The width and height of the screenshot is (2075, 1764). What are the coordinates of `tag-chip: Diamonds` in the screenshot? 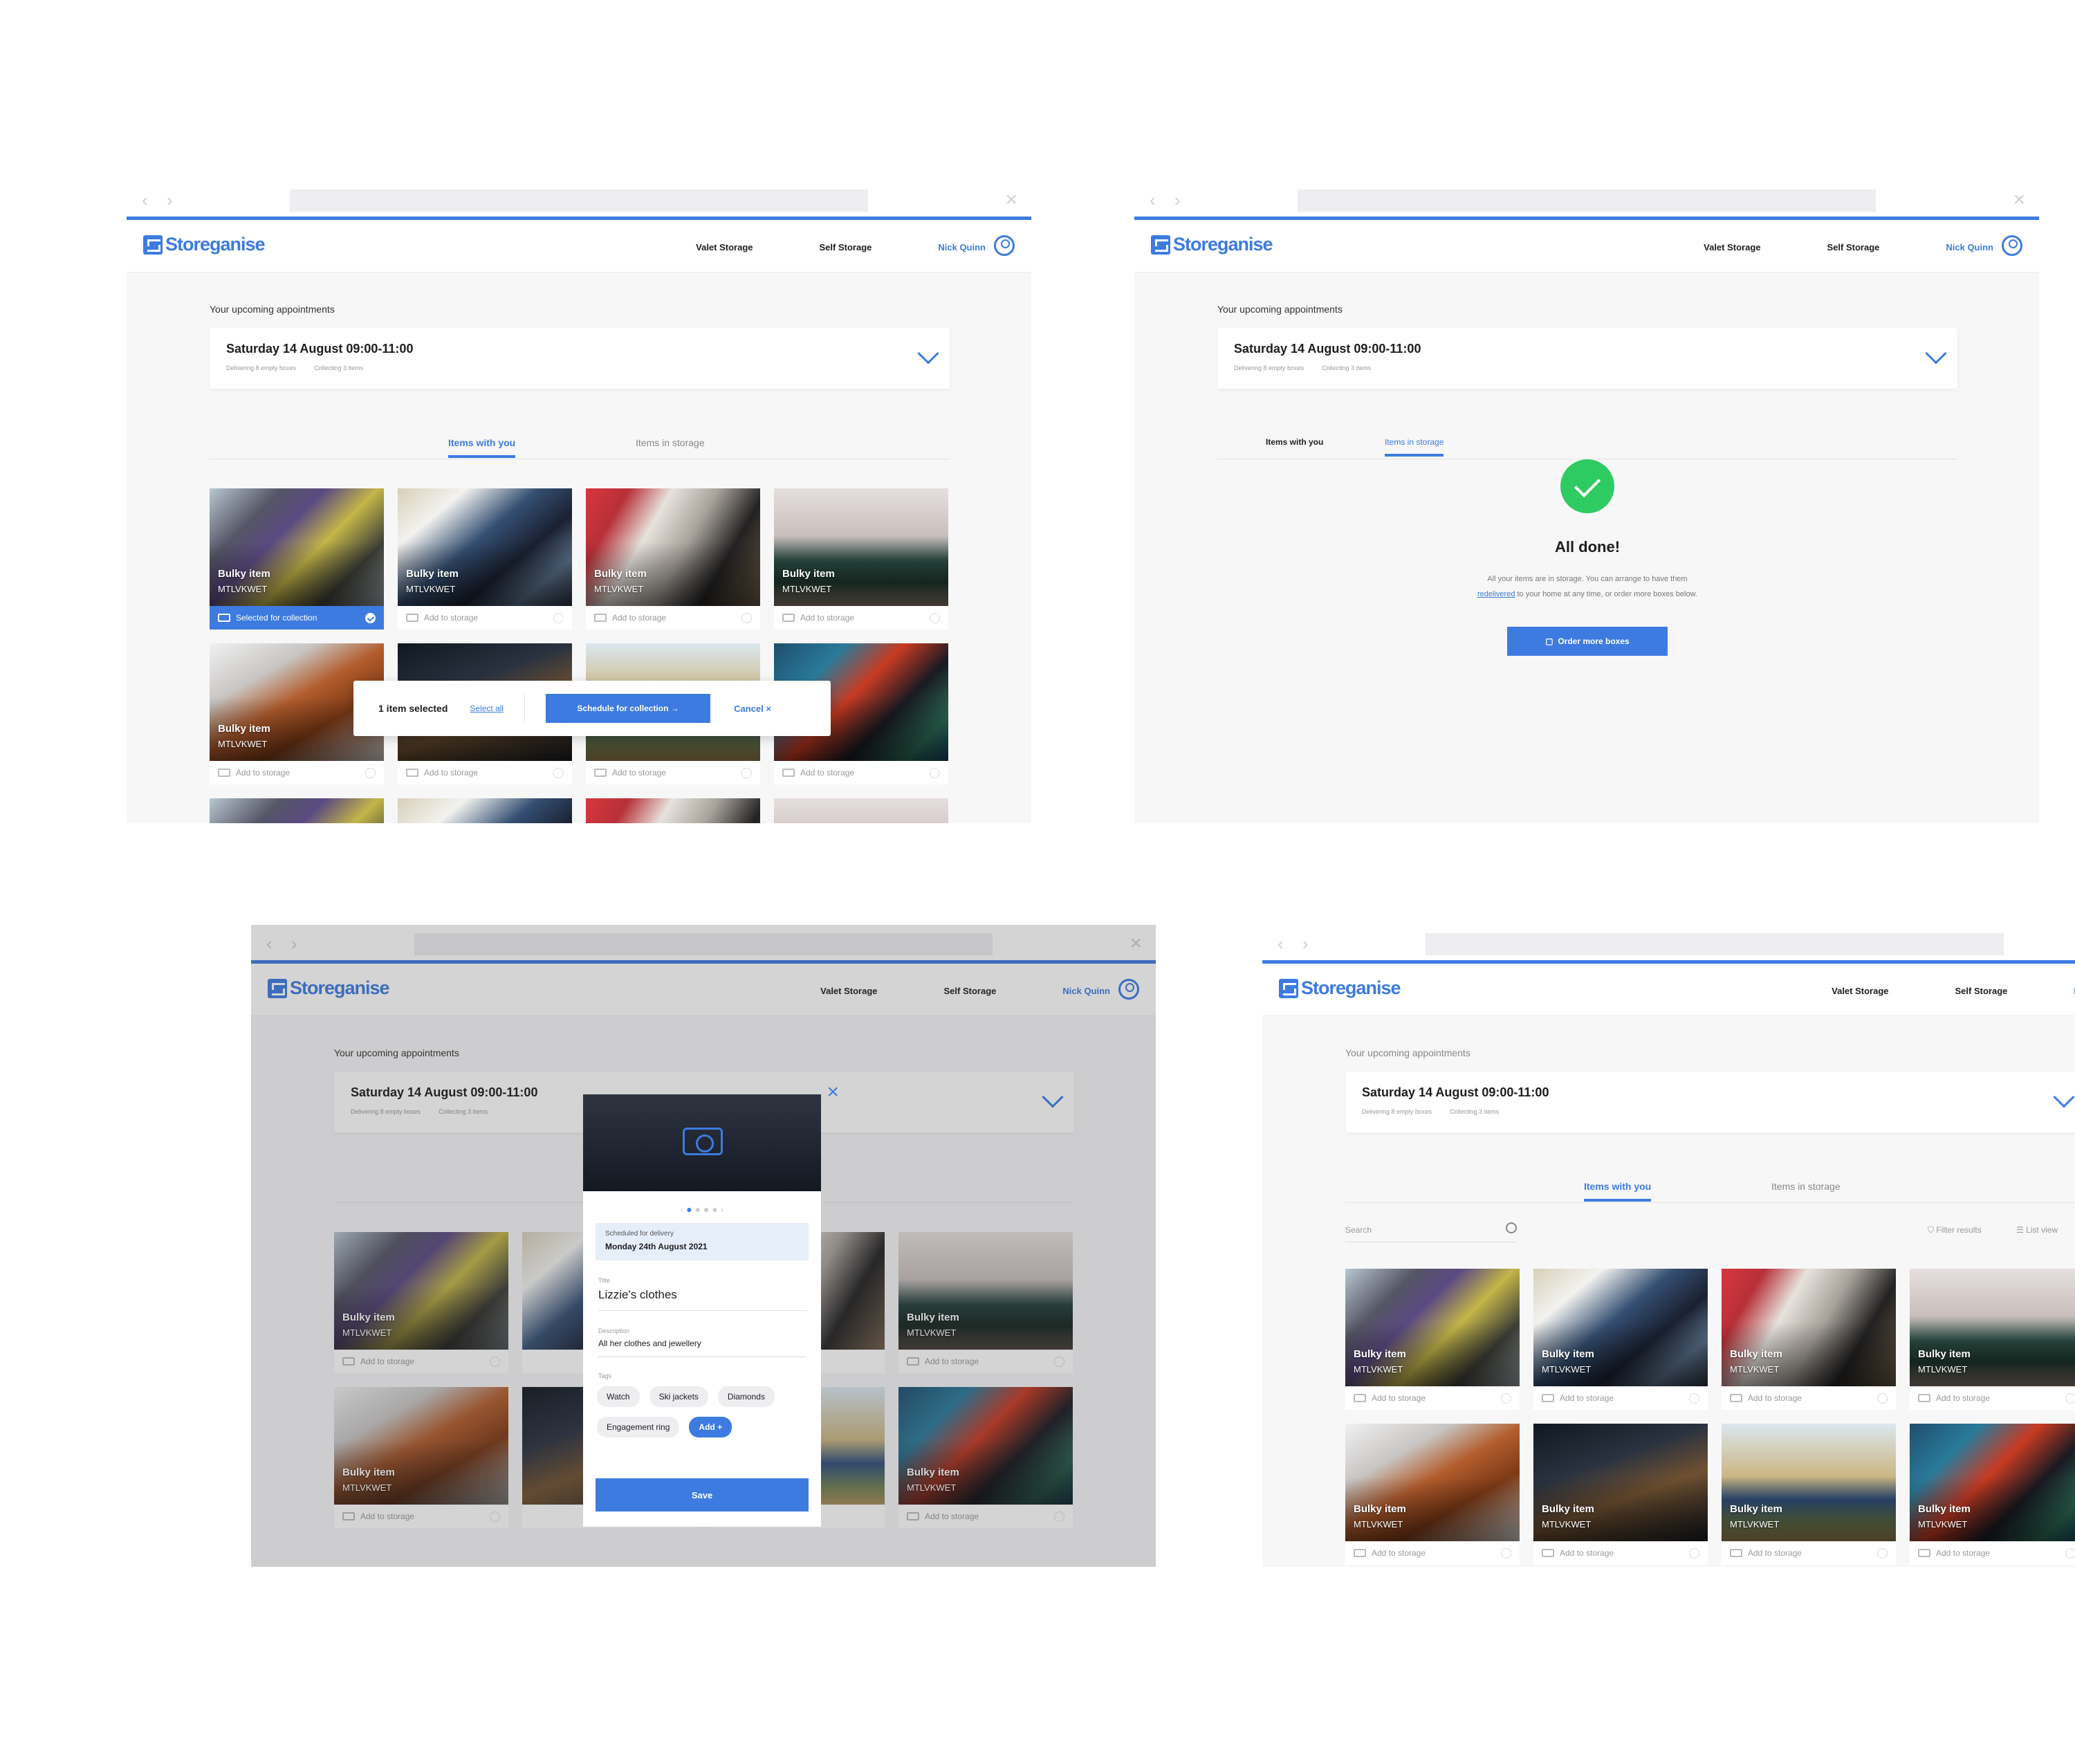 It's located at (746, 1396).